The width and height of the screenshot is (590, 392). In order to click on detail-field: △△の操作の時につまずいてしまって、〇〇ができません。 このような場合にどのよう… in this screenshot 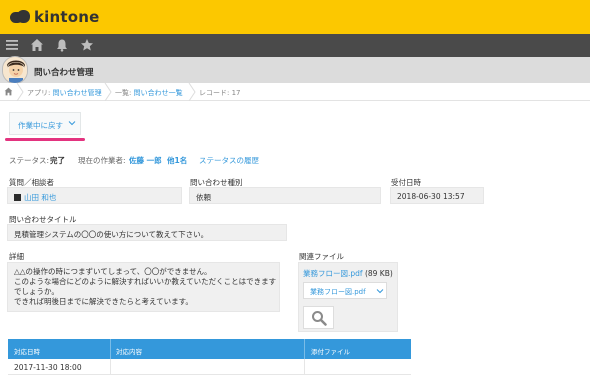, I will do `click(143, 287)`.